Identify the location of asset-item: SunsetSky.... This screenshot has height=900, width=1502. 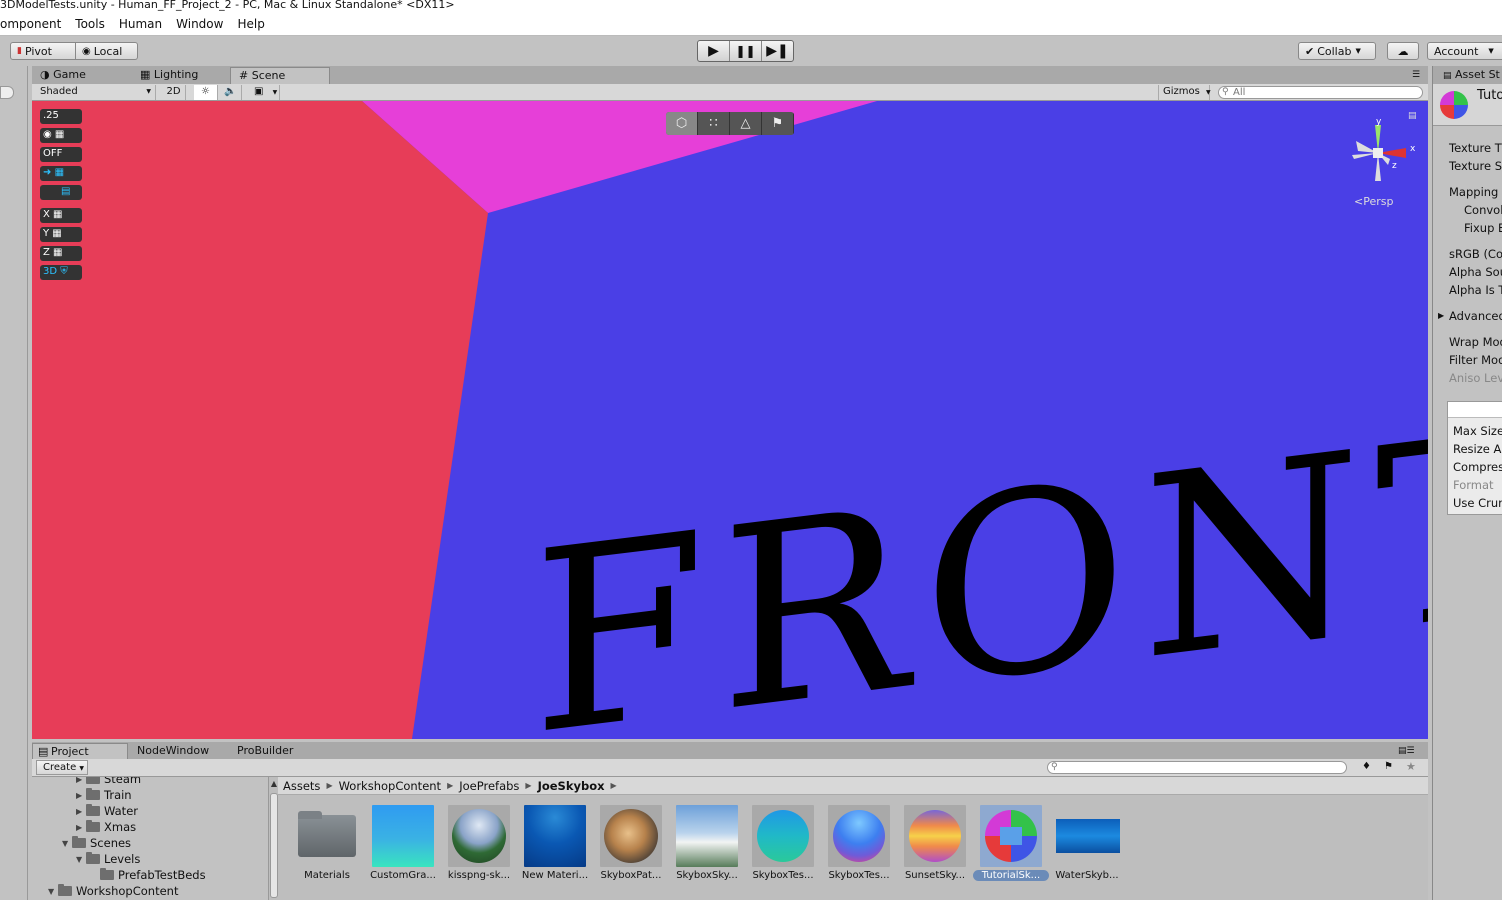
(935, 846).